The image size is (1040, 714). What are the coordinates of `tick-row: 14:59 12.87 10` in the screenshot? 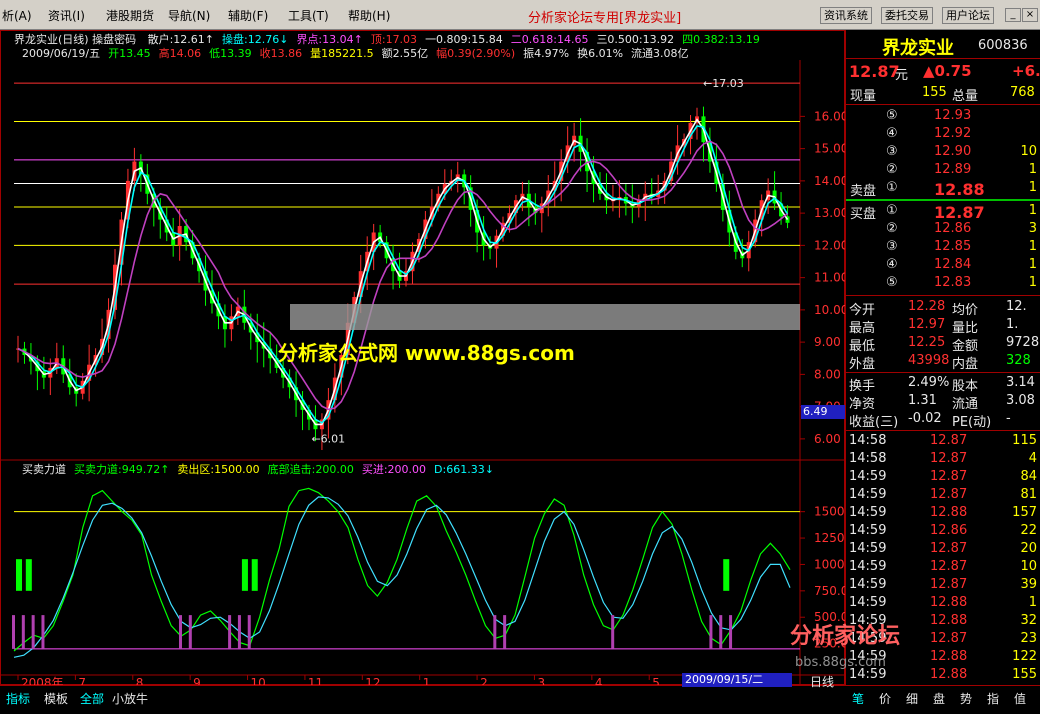 It's located at (943, 568).